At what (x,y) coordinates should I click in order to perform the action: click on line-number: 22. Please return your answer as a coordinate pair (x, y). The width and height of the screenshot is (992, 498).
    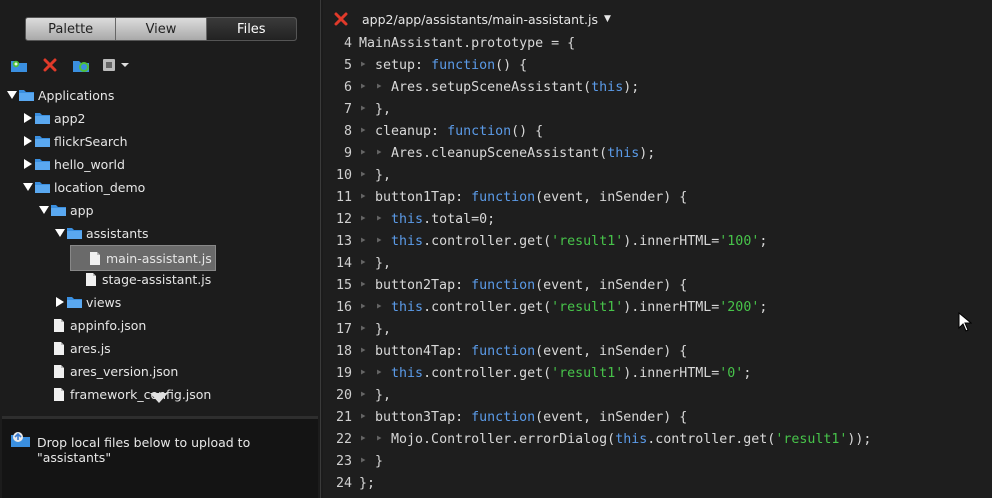
    Looking at the image, I should click on (343, 439).